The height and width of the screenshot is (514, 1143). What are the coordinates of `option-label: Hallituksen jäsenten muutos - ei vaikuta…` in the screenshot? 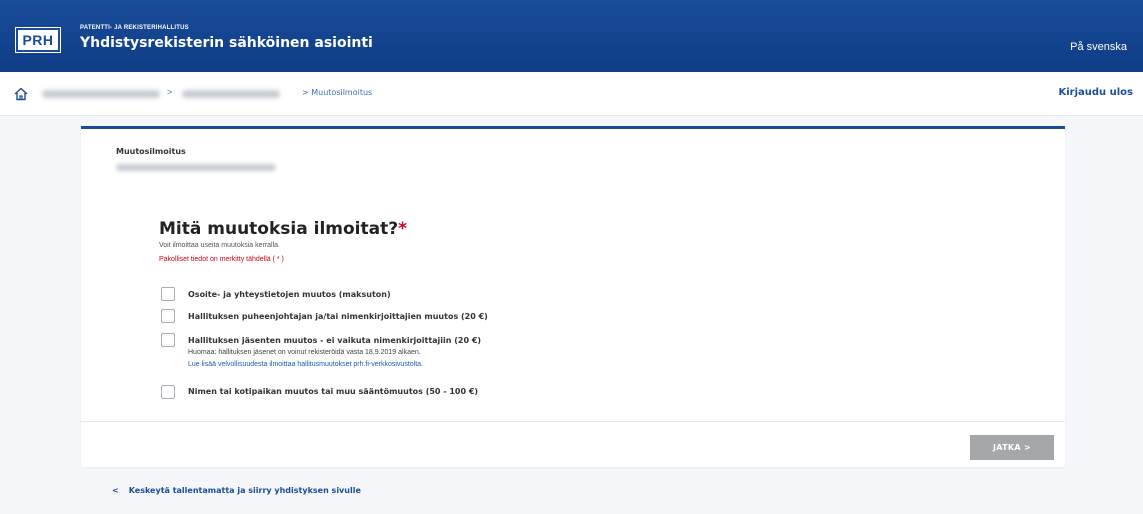 It's located at (334, 340).